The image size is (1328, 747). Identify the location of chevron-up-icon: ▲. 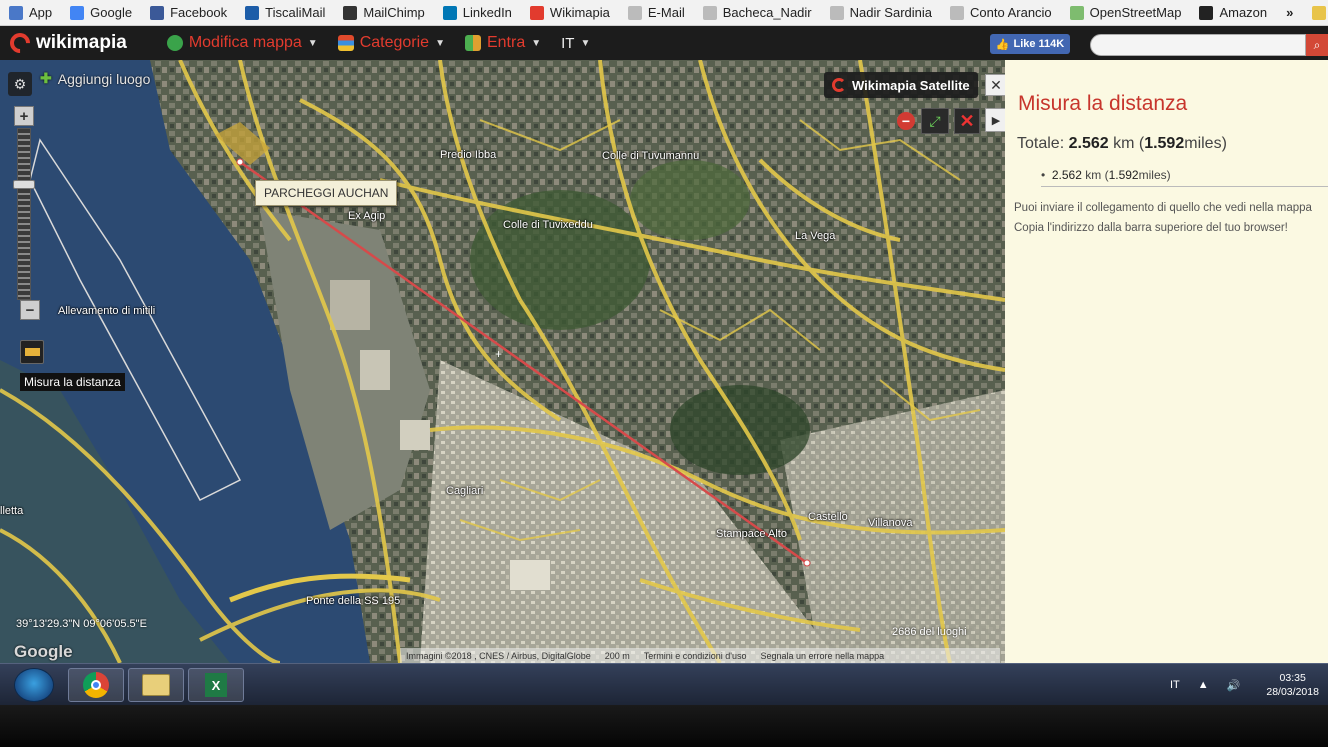
(1203, 685).